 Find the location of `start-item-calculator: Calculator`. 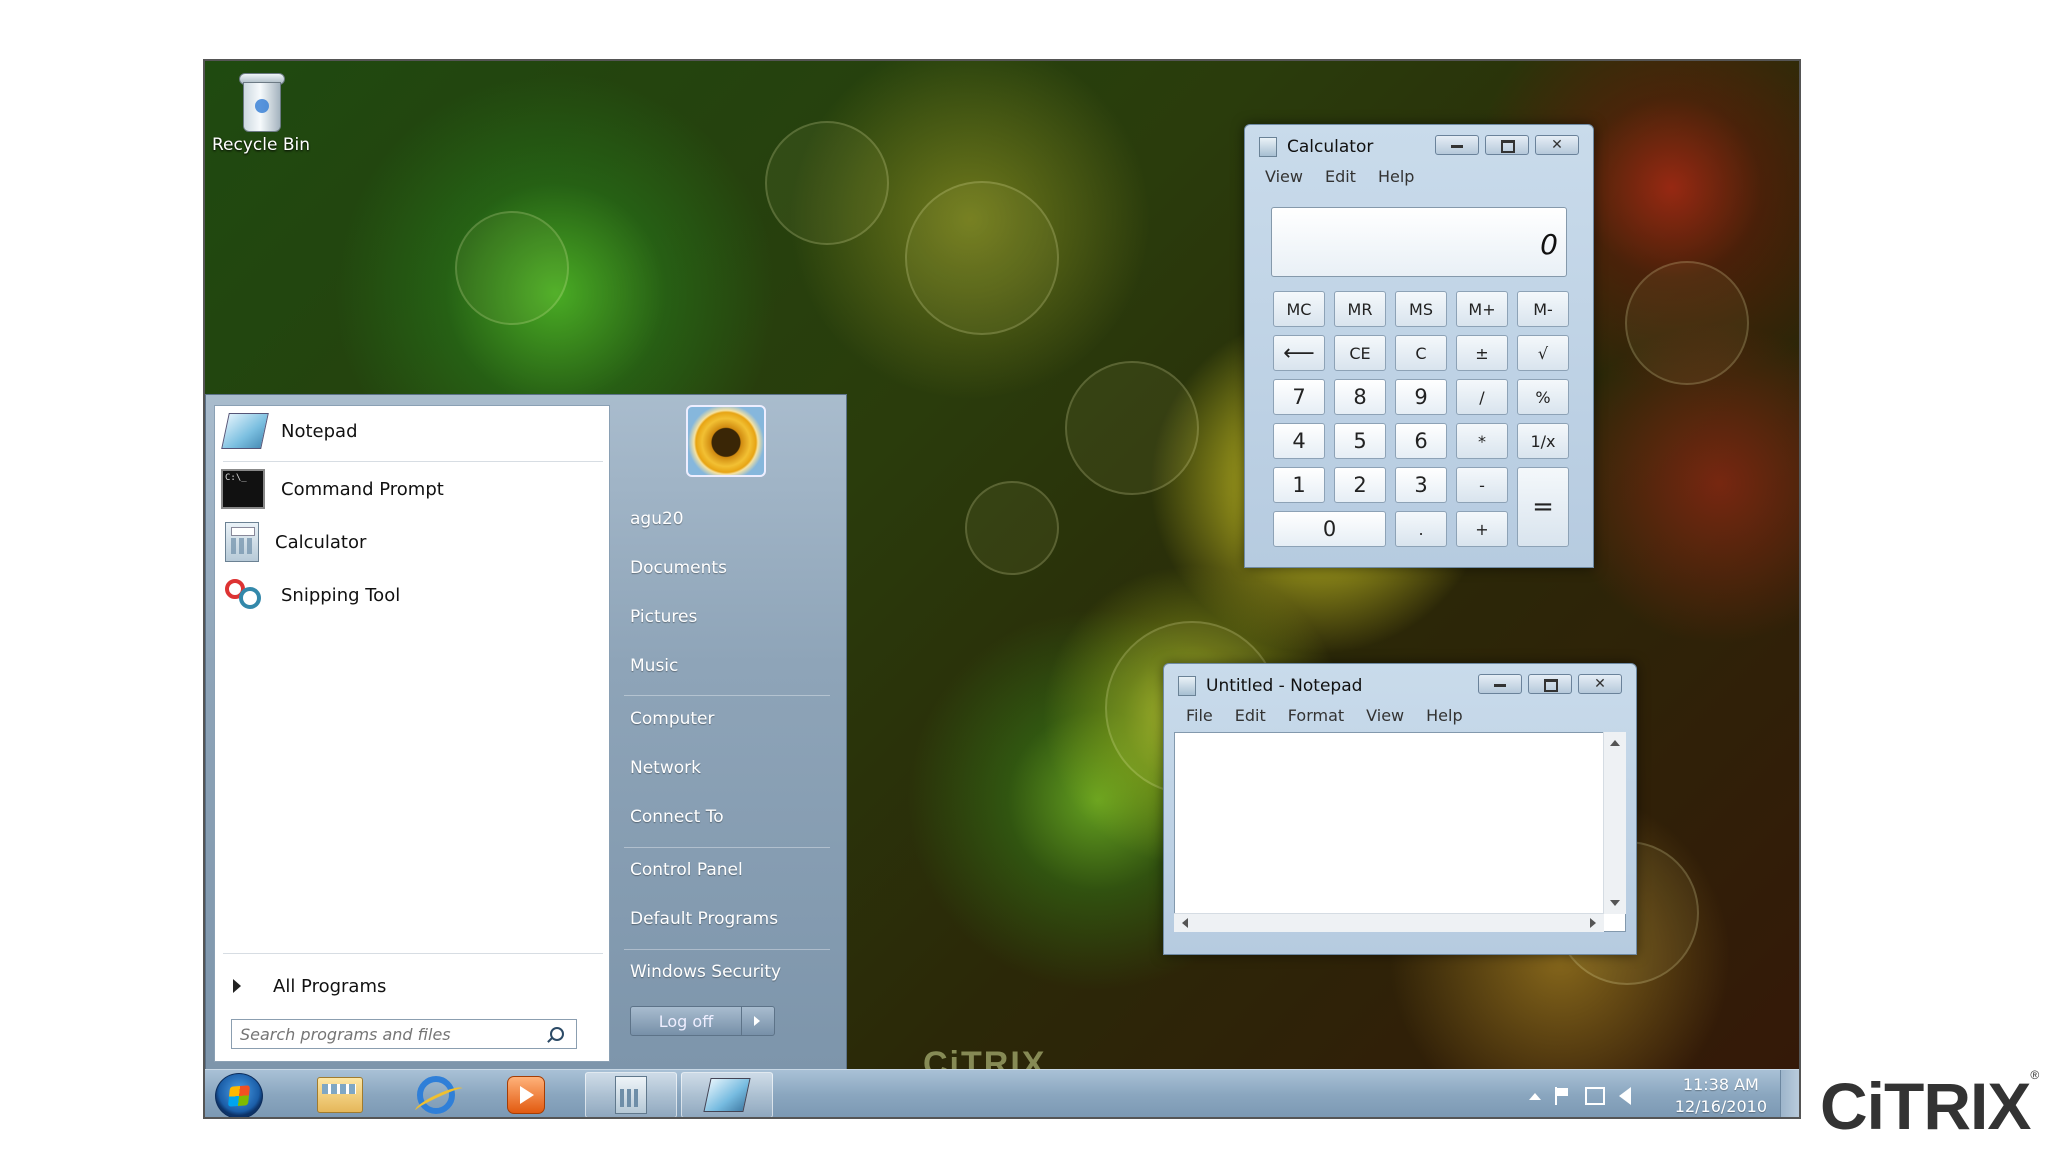

start-item-calculator: Calculator is located at coordinates (411, 542).